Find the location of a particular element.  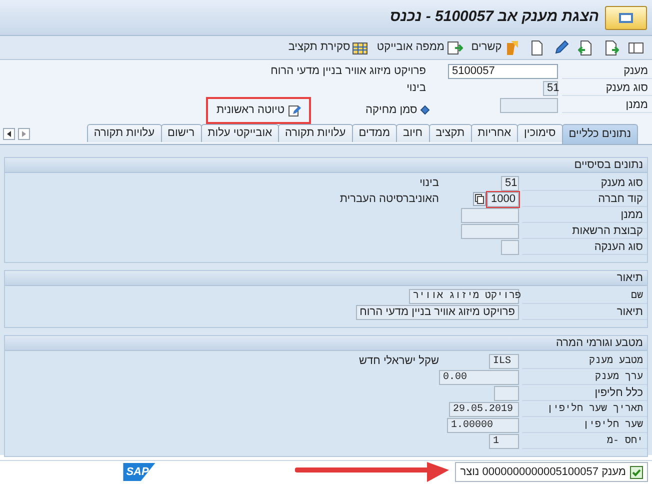

budget-table-icon is located at coordinates (360, 48).